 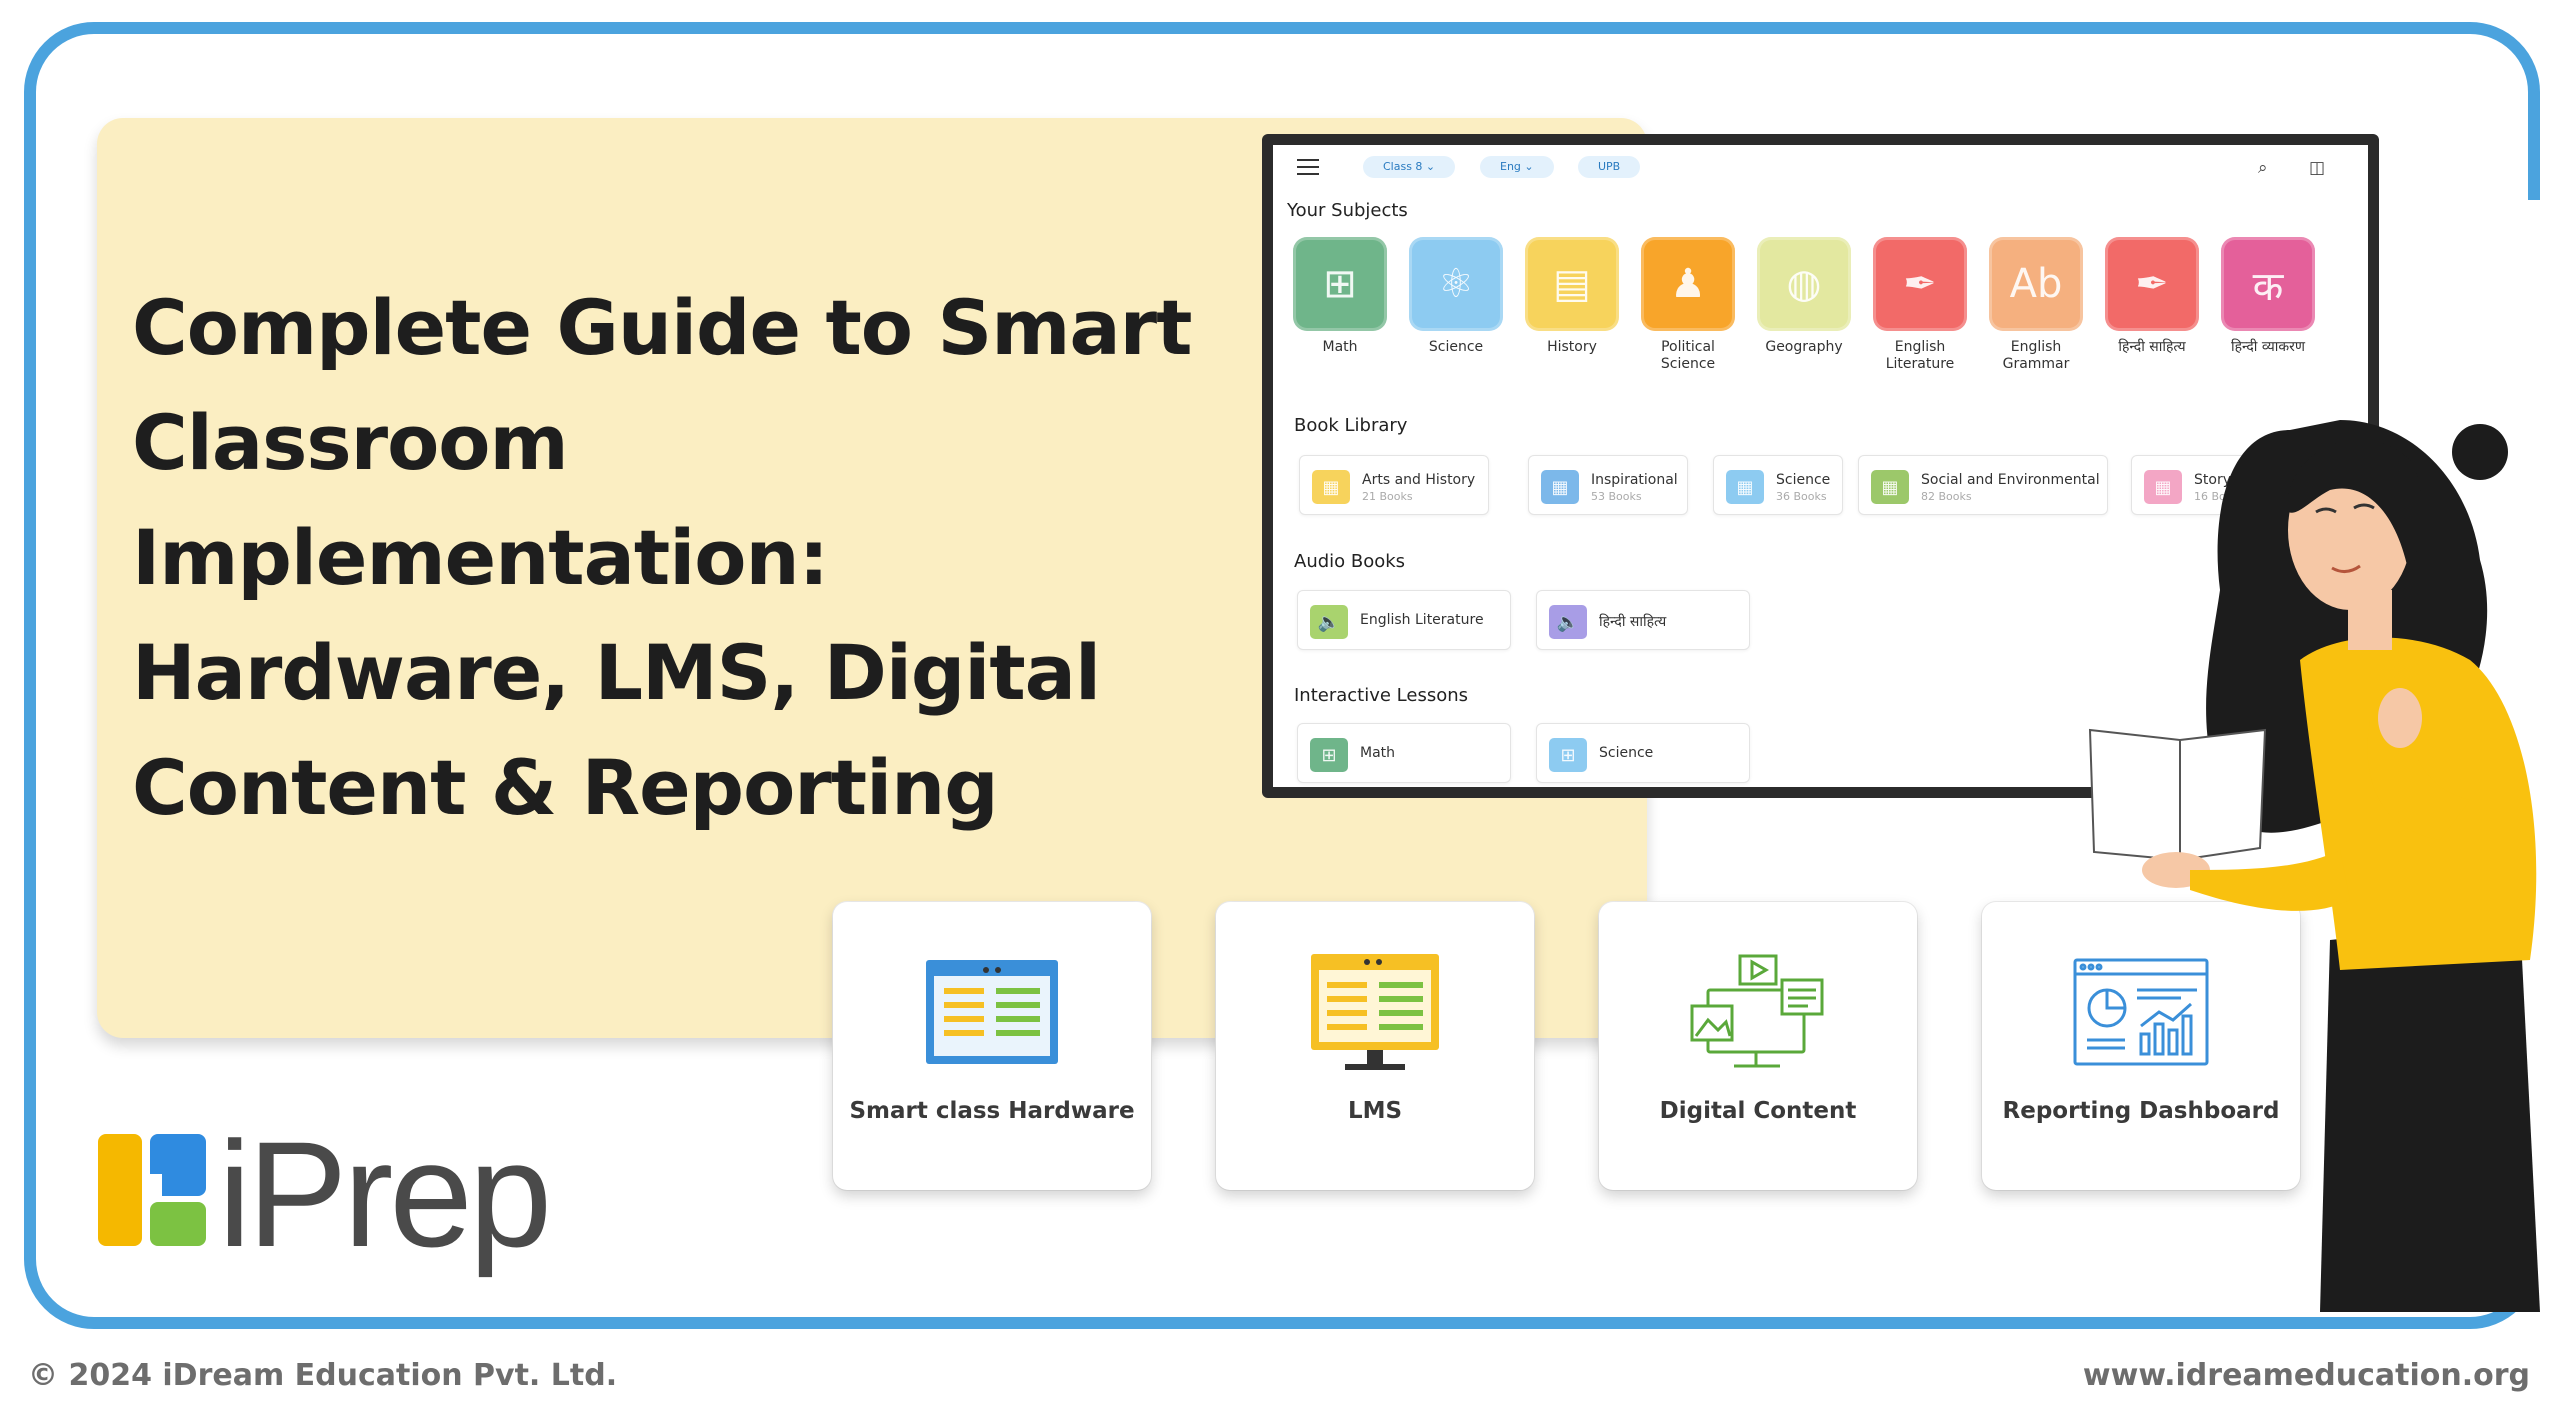 I want to click on subject-icon: ⊞, so click(x=1340, y=284).